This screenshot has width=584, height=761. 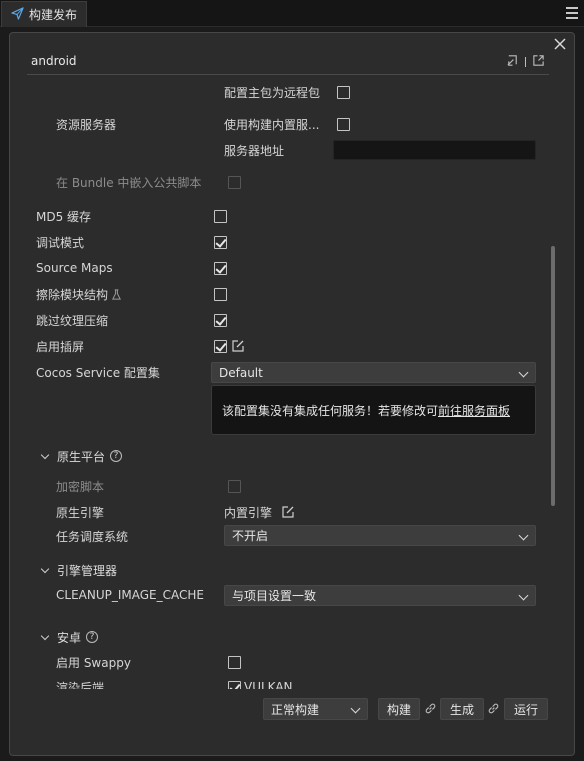 I want to click on skip-compress-row: 跳过纹理压缩, so click(x=72, y=320).